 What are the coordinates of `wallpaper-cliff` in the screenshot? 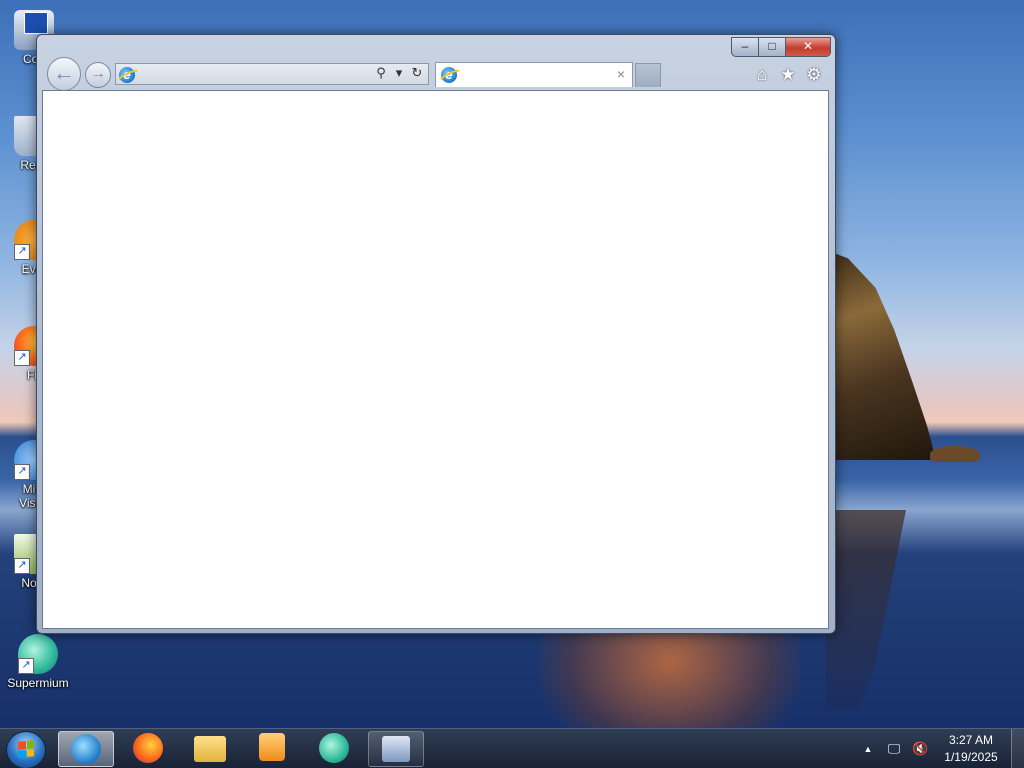 It's located at (881, 355).